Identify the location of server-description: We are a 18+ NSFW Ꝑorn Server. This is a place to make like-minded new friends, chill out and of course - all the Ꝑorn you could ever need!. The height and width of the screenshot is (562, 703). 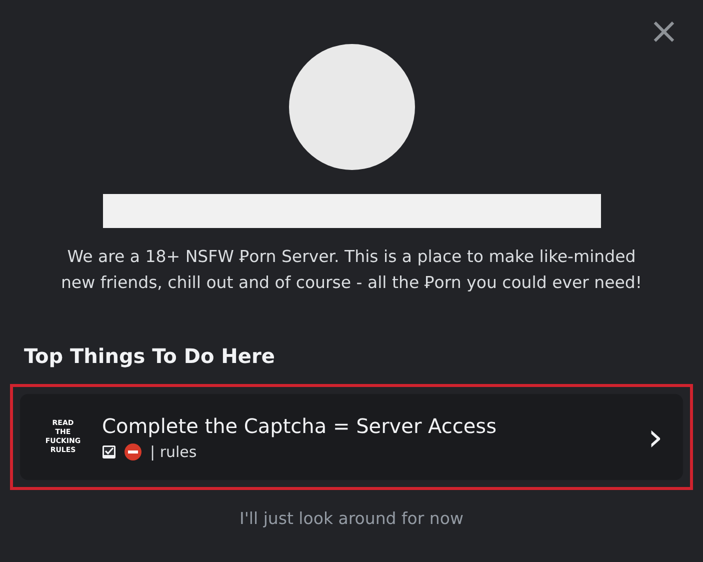
(352, 270).